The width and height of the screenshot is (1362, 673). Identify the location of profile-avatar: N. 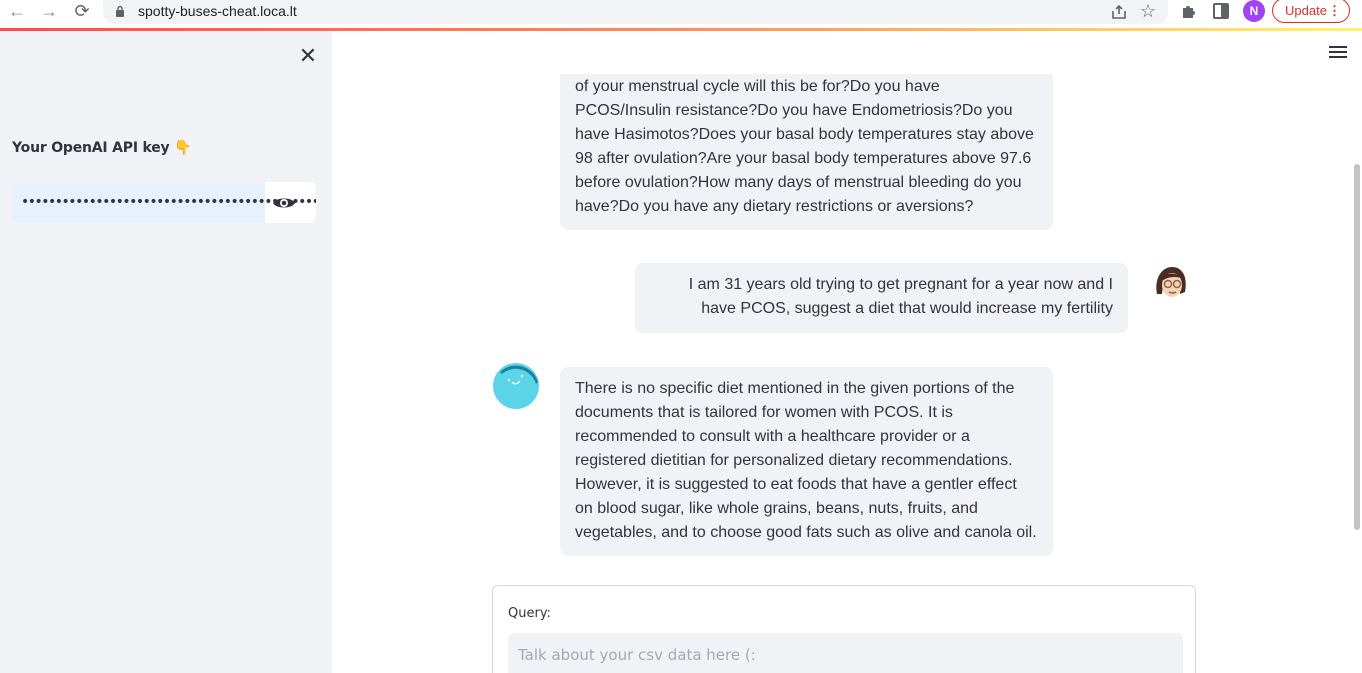
(1254, 11).